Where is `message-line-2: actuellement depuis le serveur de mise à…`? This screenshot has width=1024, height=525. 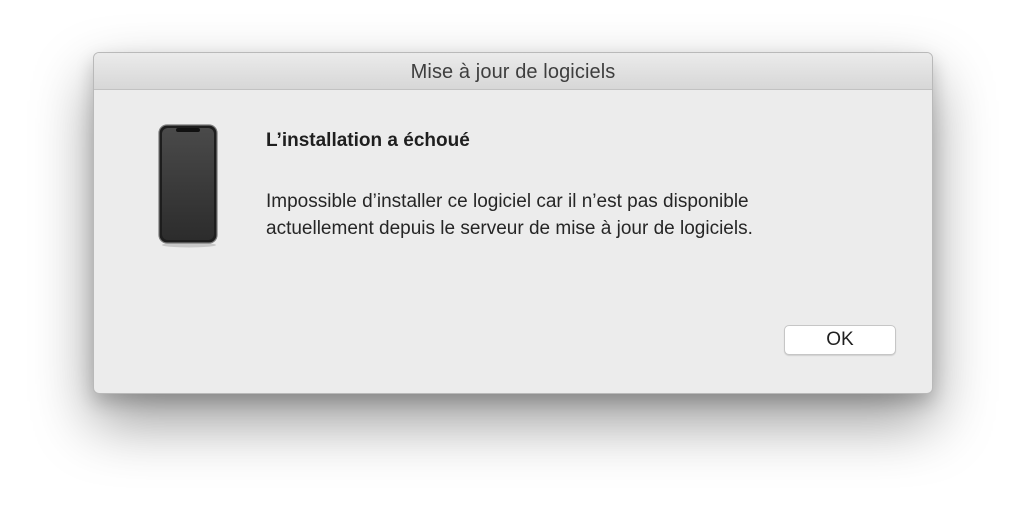 message-line-2: actuellement depuis le serveur de mise à… is located at coordinates (509, 228).